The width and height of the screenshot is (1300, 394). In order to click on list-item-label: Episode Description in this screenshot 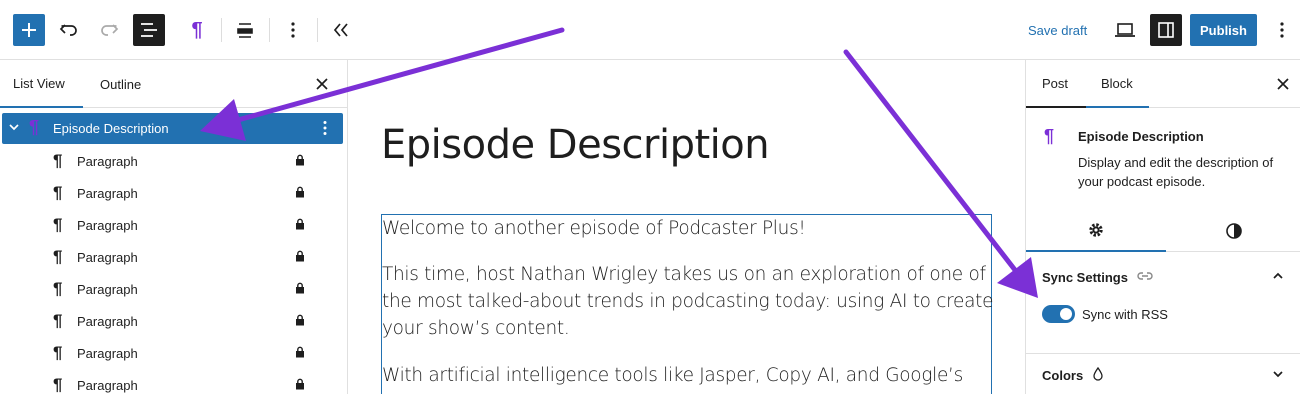, I will do `click(111, 128)`.